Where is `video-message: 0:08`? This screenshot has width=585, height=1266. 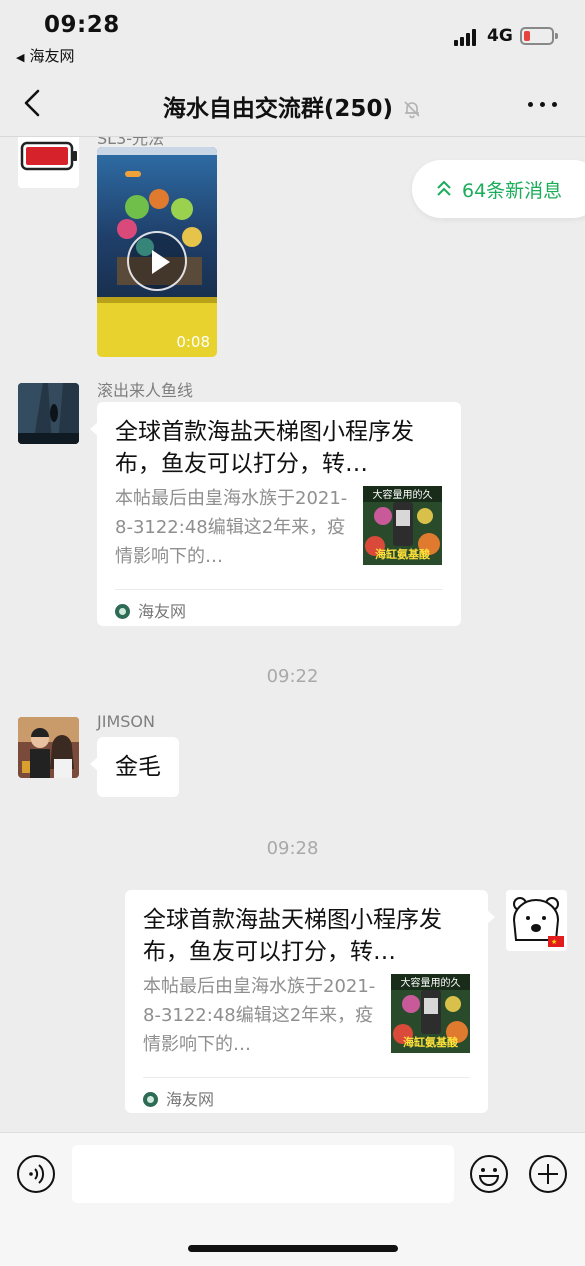 video-message: 0:08 is located at coordinates (157, 252).